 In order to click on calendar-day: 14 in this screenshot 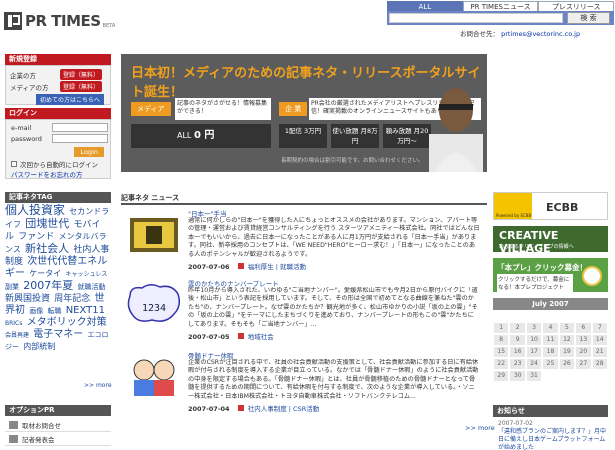, I will do `click(599, 340)`.